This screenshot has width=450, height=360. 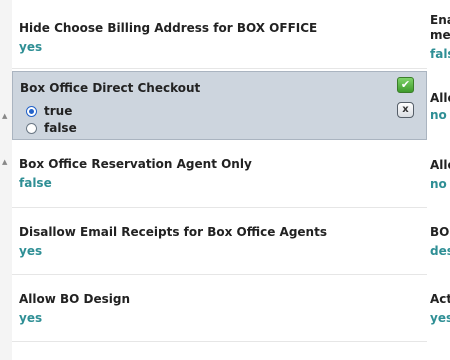 I want to click on radio-option-true: true, so click(x=49, y=111).